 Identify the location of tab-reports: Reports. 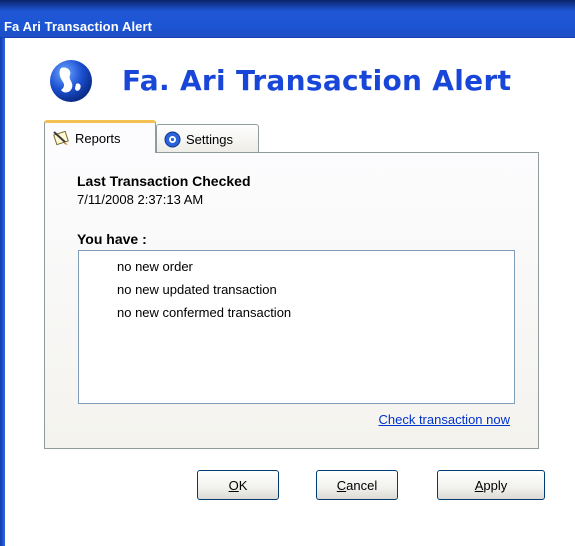
(100, 136).